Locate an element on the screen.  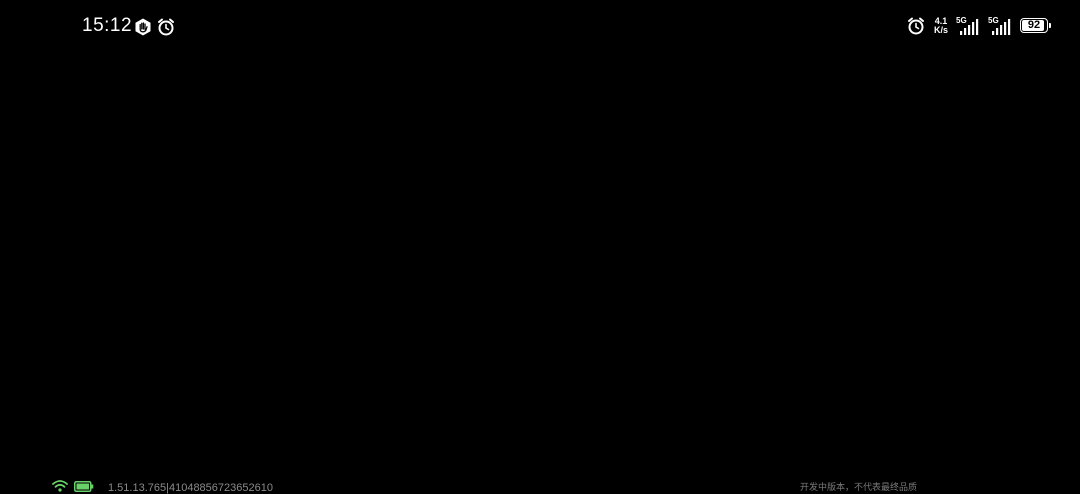
status-time: 15:12 is located at coordinates (107, 25).